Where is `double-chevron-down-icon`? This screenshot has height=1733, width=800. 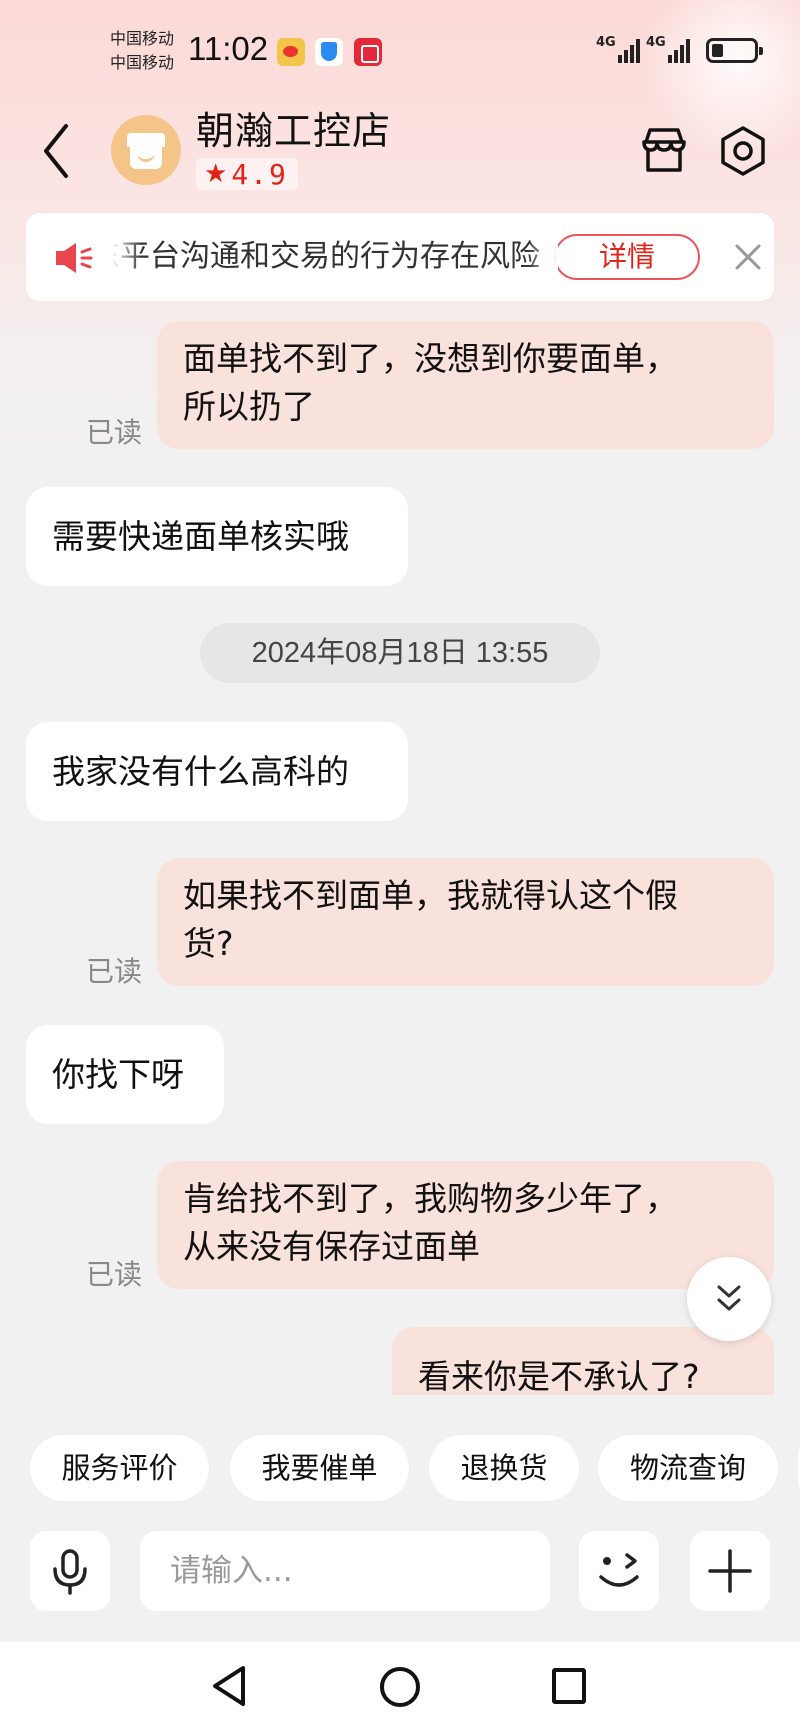 double-chevron-down-icon is located at coordinates (729, 1298).